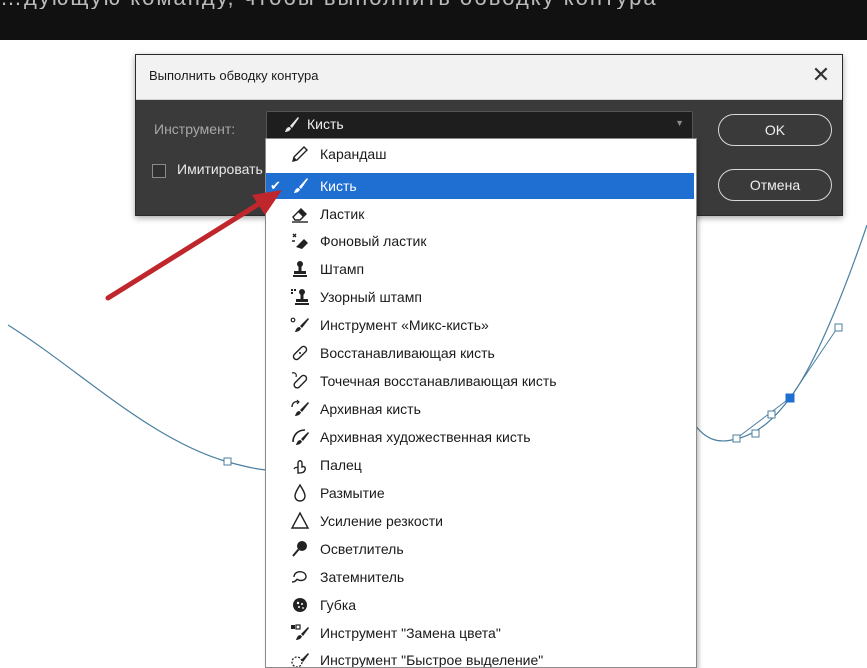 The height and width of the screenshot is (668, 867). I want to click on list-item-label: Инструмент «Микс-кисть», so click(404, 325).